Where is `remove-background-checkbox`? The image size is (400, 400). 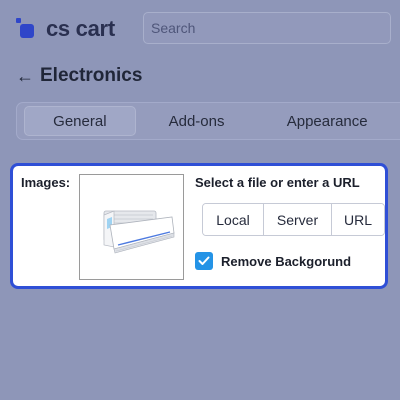
remove-background-checkbox is located at coordinates (204, 261).